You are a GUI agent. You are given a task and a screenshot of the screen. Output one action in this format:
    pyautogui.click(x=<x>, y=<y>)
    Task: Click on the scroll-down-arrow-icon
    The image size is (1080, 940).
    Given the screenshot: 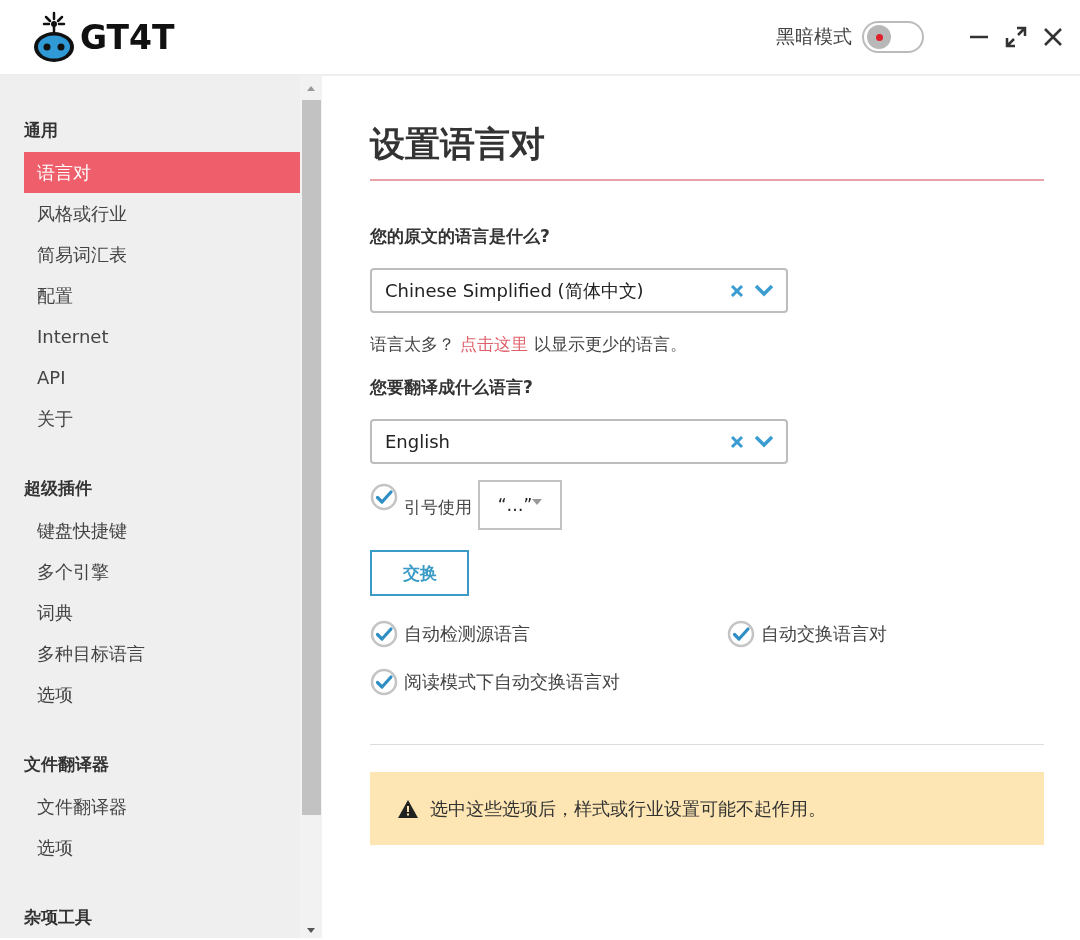 What is the action you would take?
    pyautogui.click(x=311, y=931)
    